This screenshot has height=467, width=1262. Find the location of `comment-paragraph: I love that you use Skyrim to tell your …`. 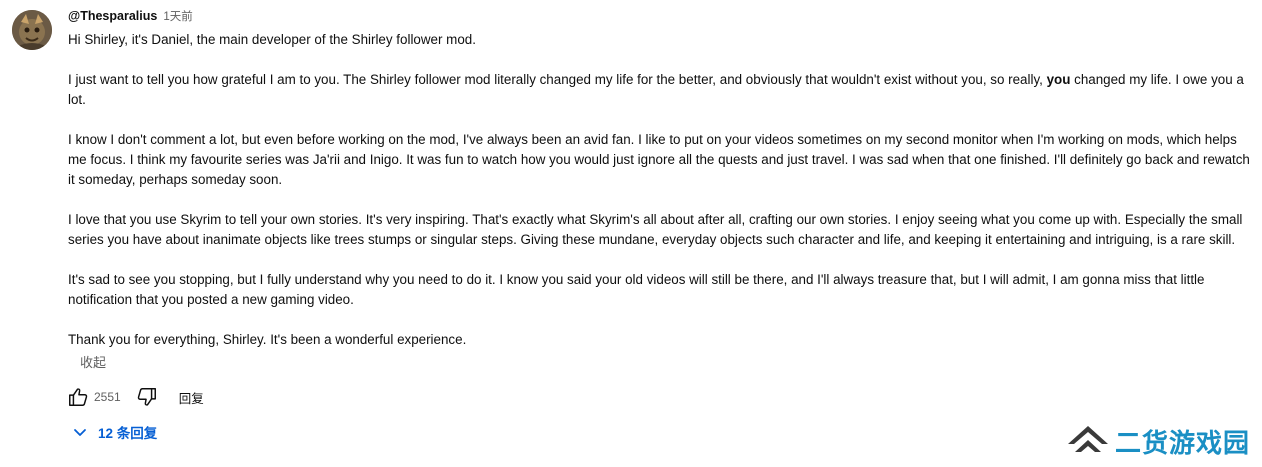

comment-paragraph: I love that you use Skyrim to tell your … is located at coordinates (655, 229).